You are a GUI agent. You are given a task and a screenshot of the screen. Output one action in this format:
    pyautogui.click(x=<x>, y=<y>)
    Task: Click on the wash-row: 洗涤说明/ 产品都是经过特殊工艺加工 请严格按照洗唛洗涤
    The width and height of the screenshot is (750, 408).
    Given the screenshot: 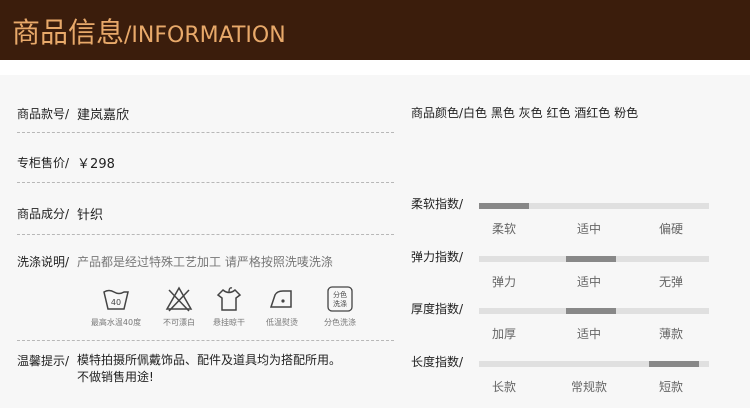 What is the action you would take?
    pyautogui.click(x=175, y=261)
    